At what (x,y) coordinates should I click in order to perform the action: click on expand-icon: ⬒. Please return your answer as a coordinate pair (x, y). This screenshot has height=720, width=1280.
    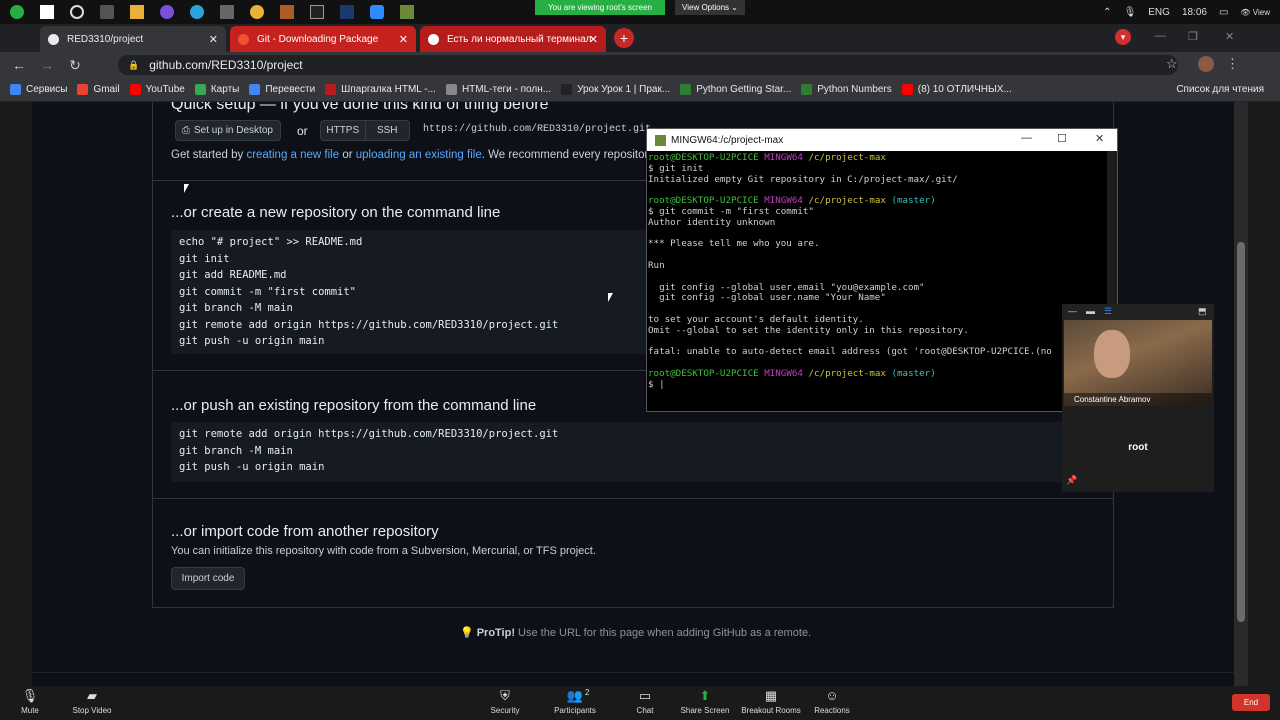
    Looking at the image, I should click on (1202, 311).